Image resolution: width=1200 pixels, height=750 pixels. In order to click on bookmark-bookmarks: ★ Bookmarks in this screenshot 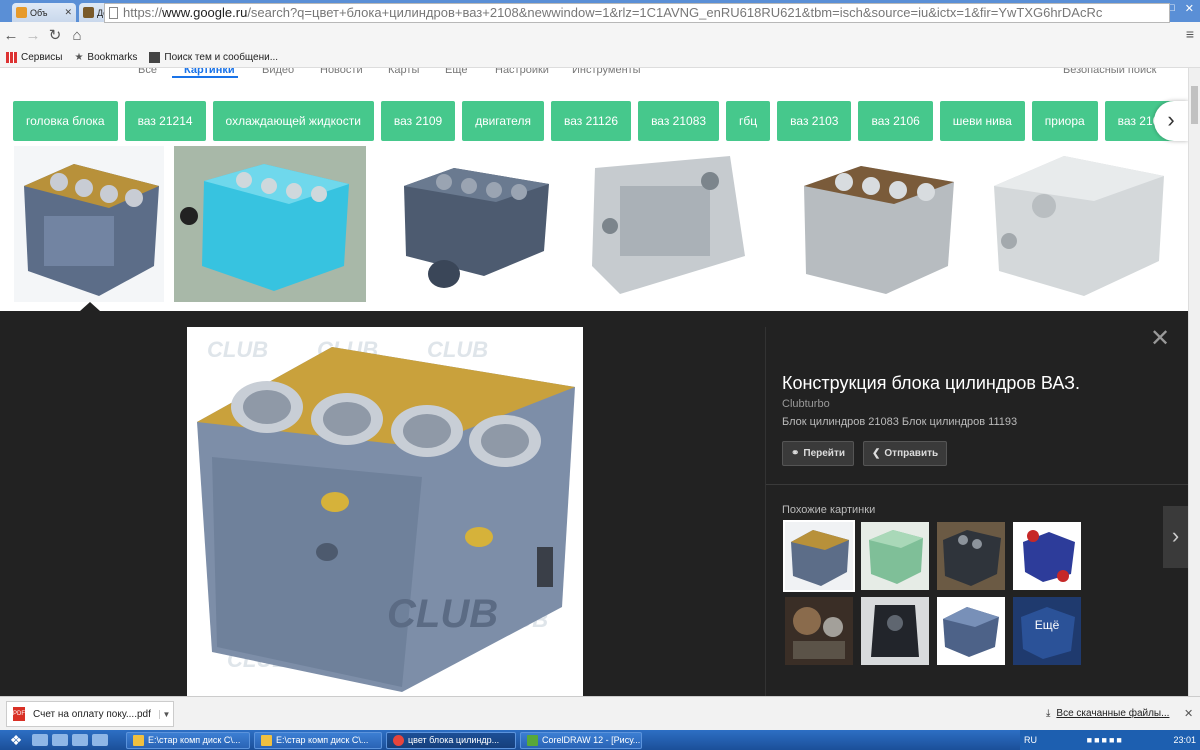, I will do `click(105, 57)`.